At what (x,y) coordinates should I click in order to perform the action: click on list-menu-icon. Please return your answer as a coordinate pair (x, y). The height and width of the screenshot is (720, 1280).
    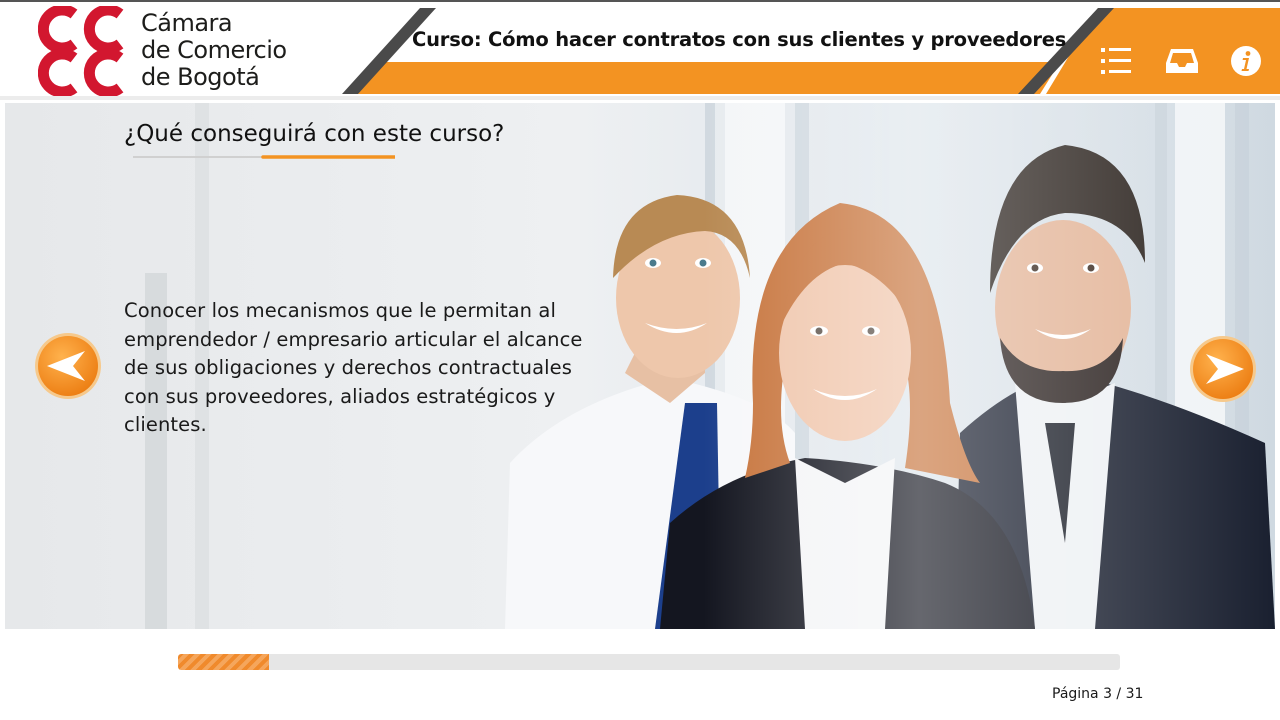
    Looking at the image, I should click on (1116, 61).